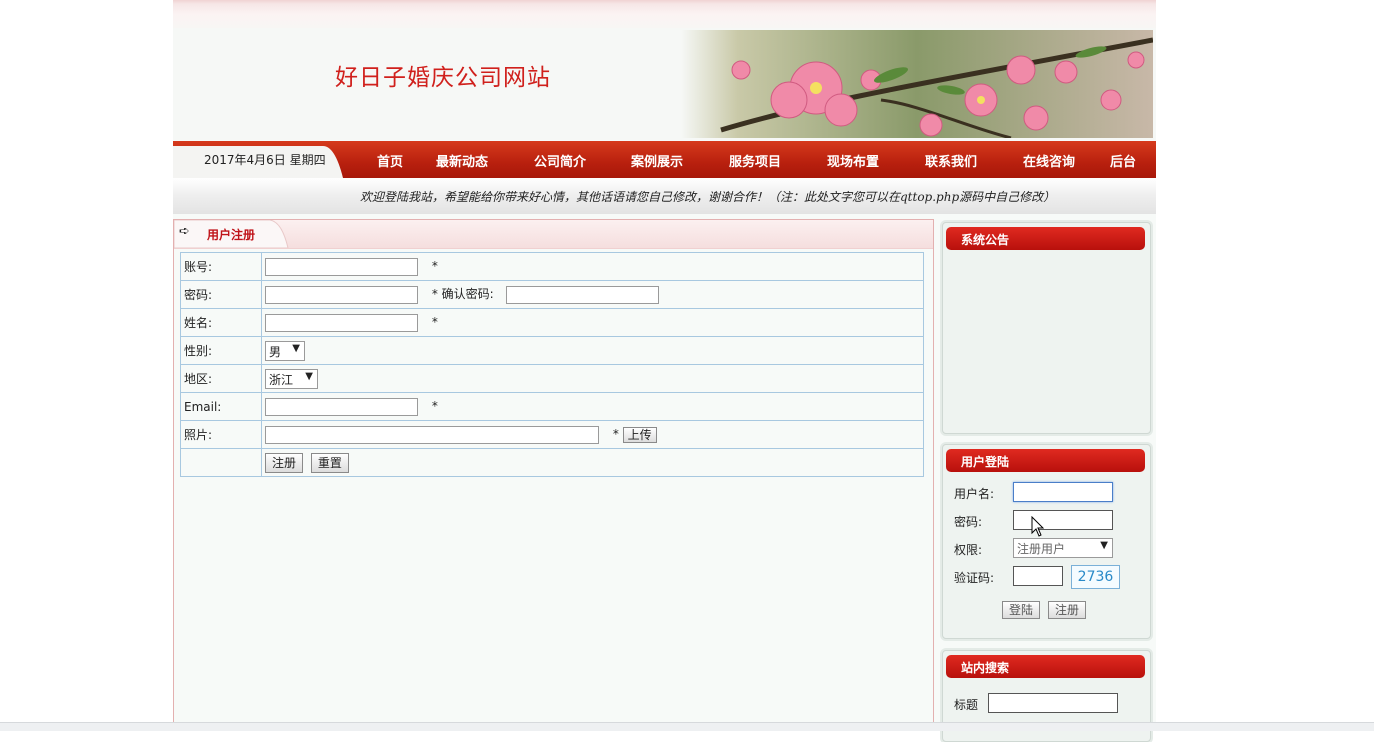  Describe the element at coordinates (1045, 238) in the screenshot. I see `notice-header: 系统公告` at that location.